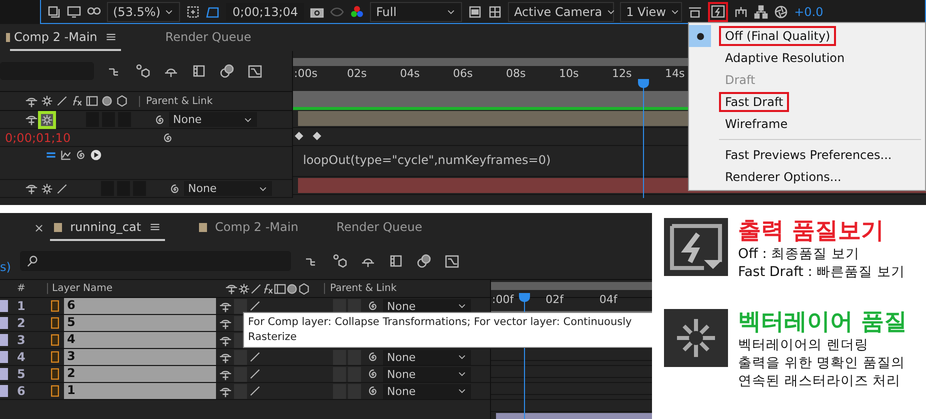 This screenshot has width=926, height=419. Describe the element at coordinates (140, 374) in the screenshot. I see `layer-name: 2` at that location.